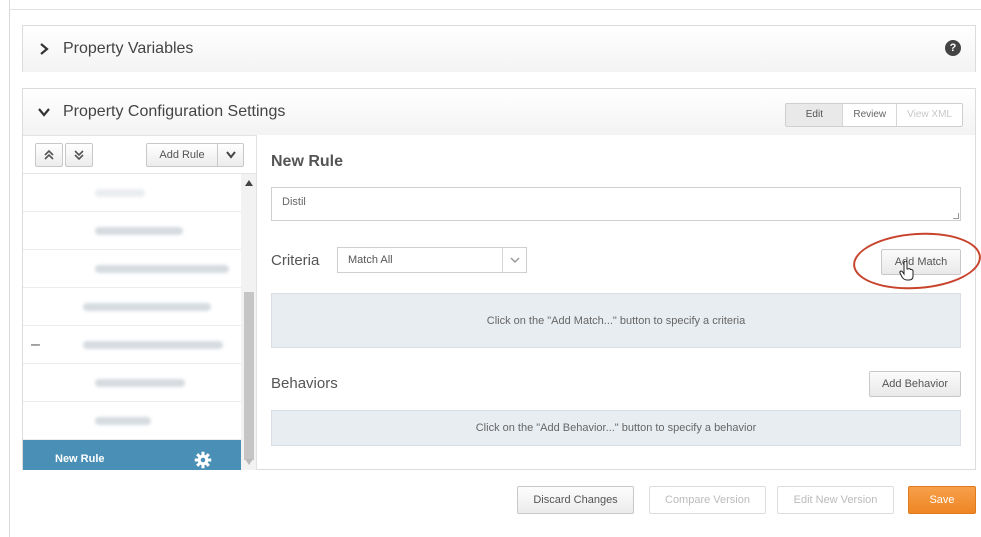  I want to click on rule-tree: Add Rule – New Rule, so click(140, 302).